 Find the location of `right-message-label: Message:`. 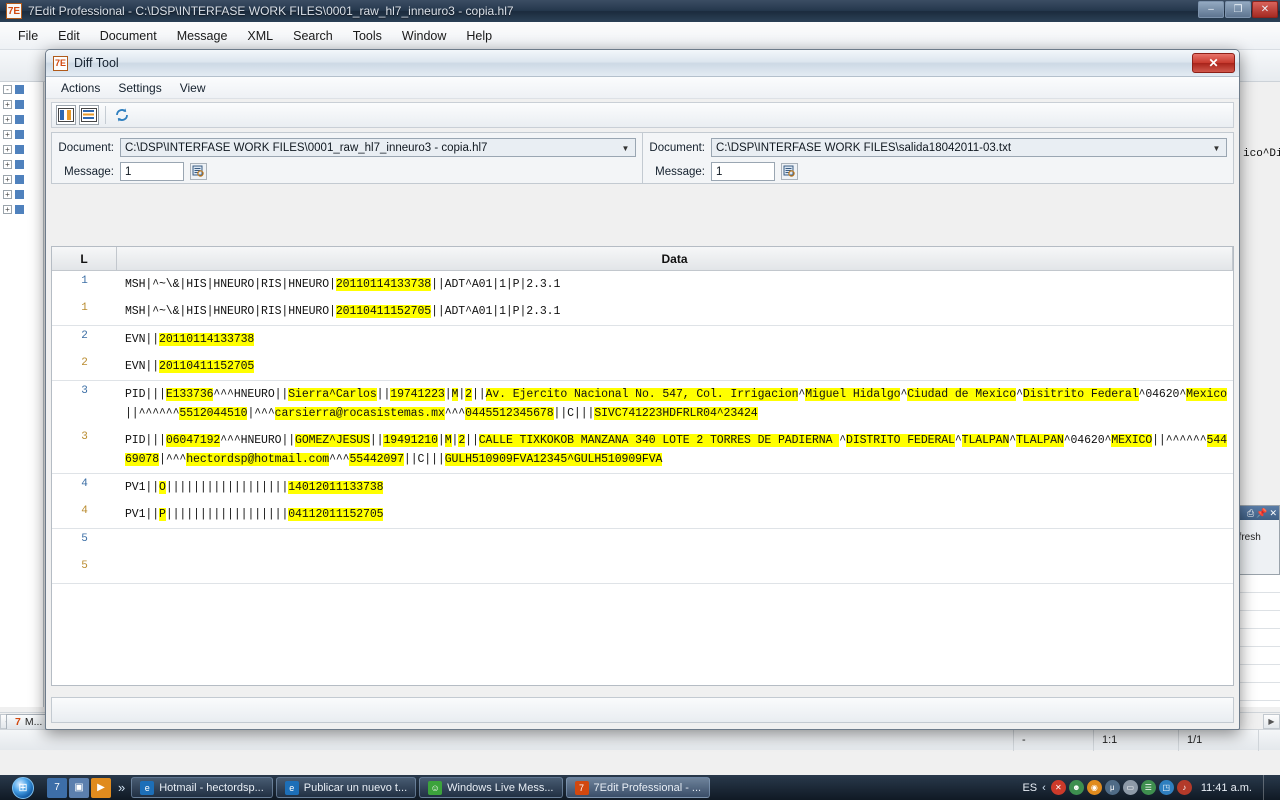

right-message-label: Message: is located at coordinates (680, 171).